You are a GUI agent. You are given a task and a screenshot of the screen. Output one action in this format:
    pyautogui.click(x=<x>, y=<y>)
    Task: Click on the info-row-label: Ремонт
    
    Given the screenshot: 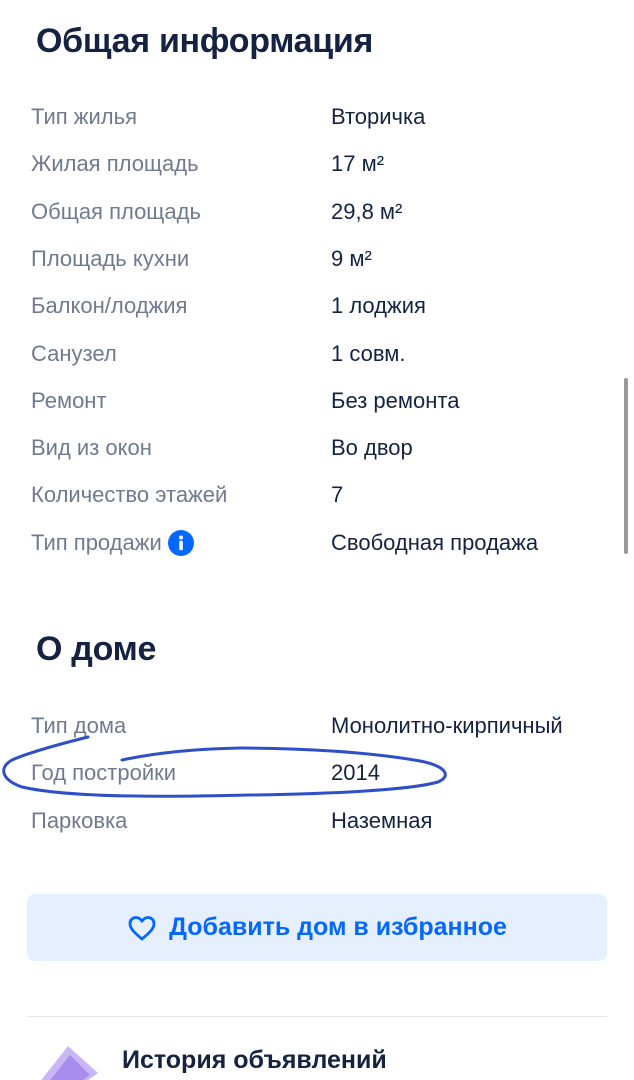 What is the action you would take?
    pyautogui.click(x=69, y=400)
    